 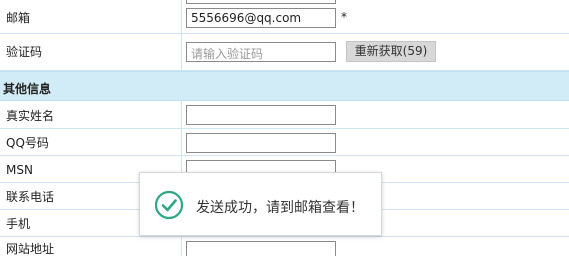 I want to click on mobile-label: 手机, so click(x=18, y=224).